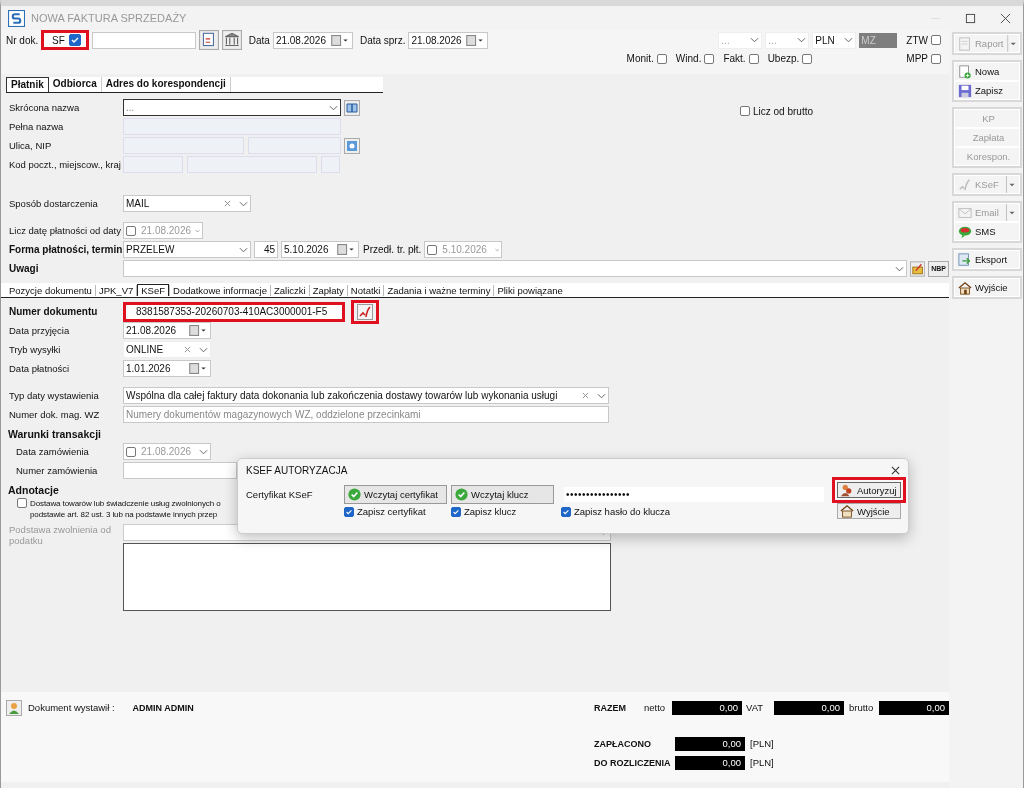 This screenshot has height=788, width=1024. Describe the element at coordinates (640, 58) in the screenshot. I see `checkbox-label: Monit.` at that location.